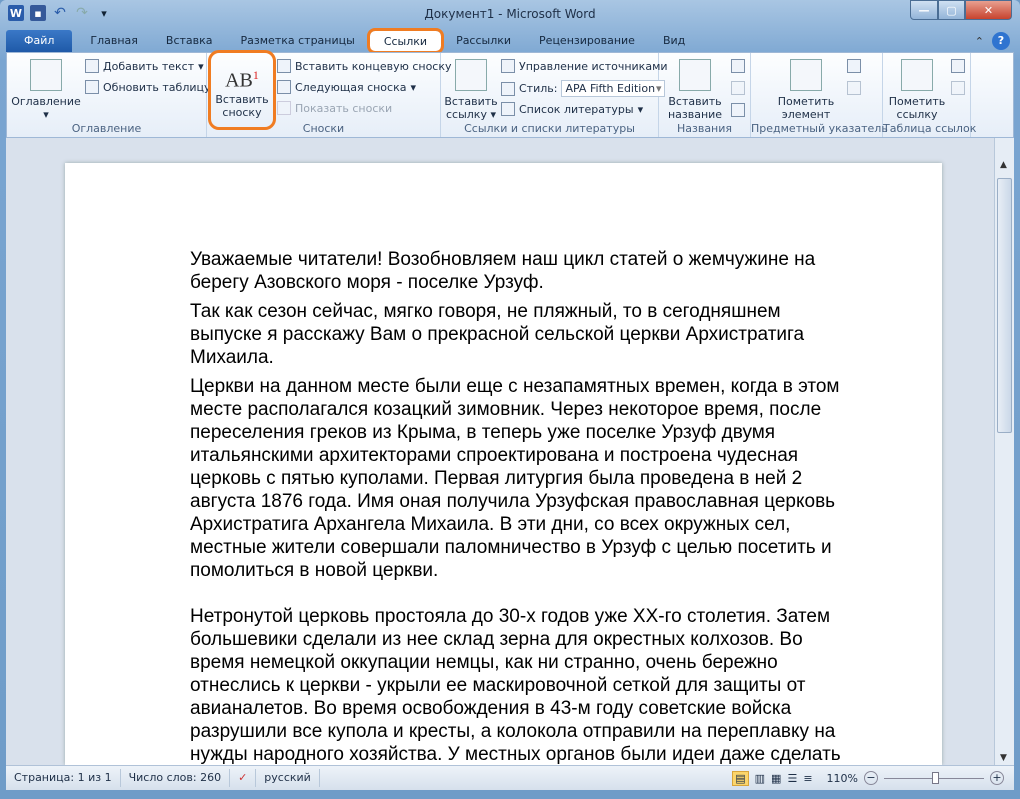 The width and height of the screenshot is (1020, 799). What do you see at coordinates (917, 90) in the screenshot?
I see `mark-citation-button: Пометить ссылку` at bounding box center [917, 90].